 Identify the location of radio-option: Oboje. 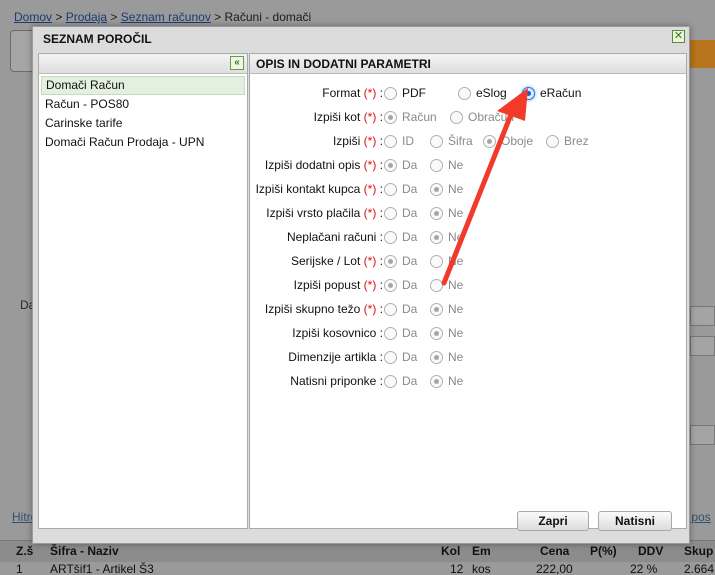
(508, 141).